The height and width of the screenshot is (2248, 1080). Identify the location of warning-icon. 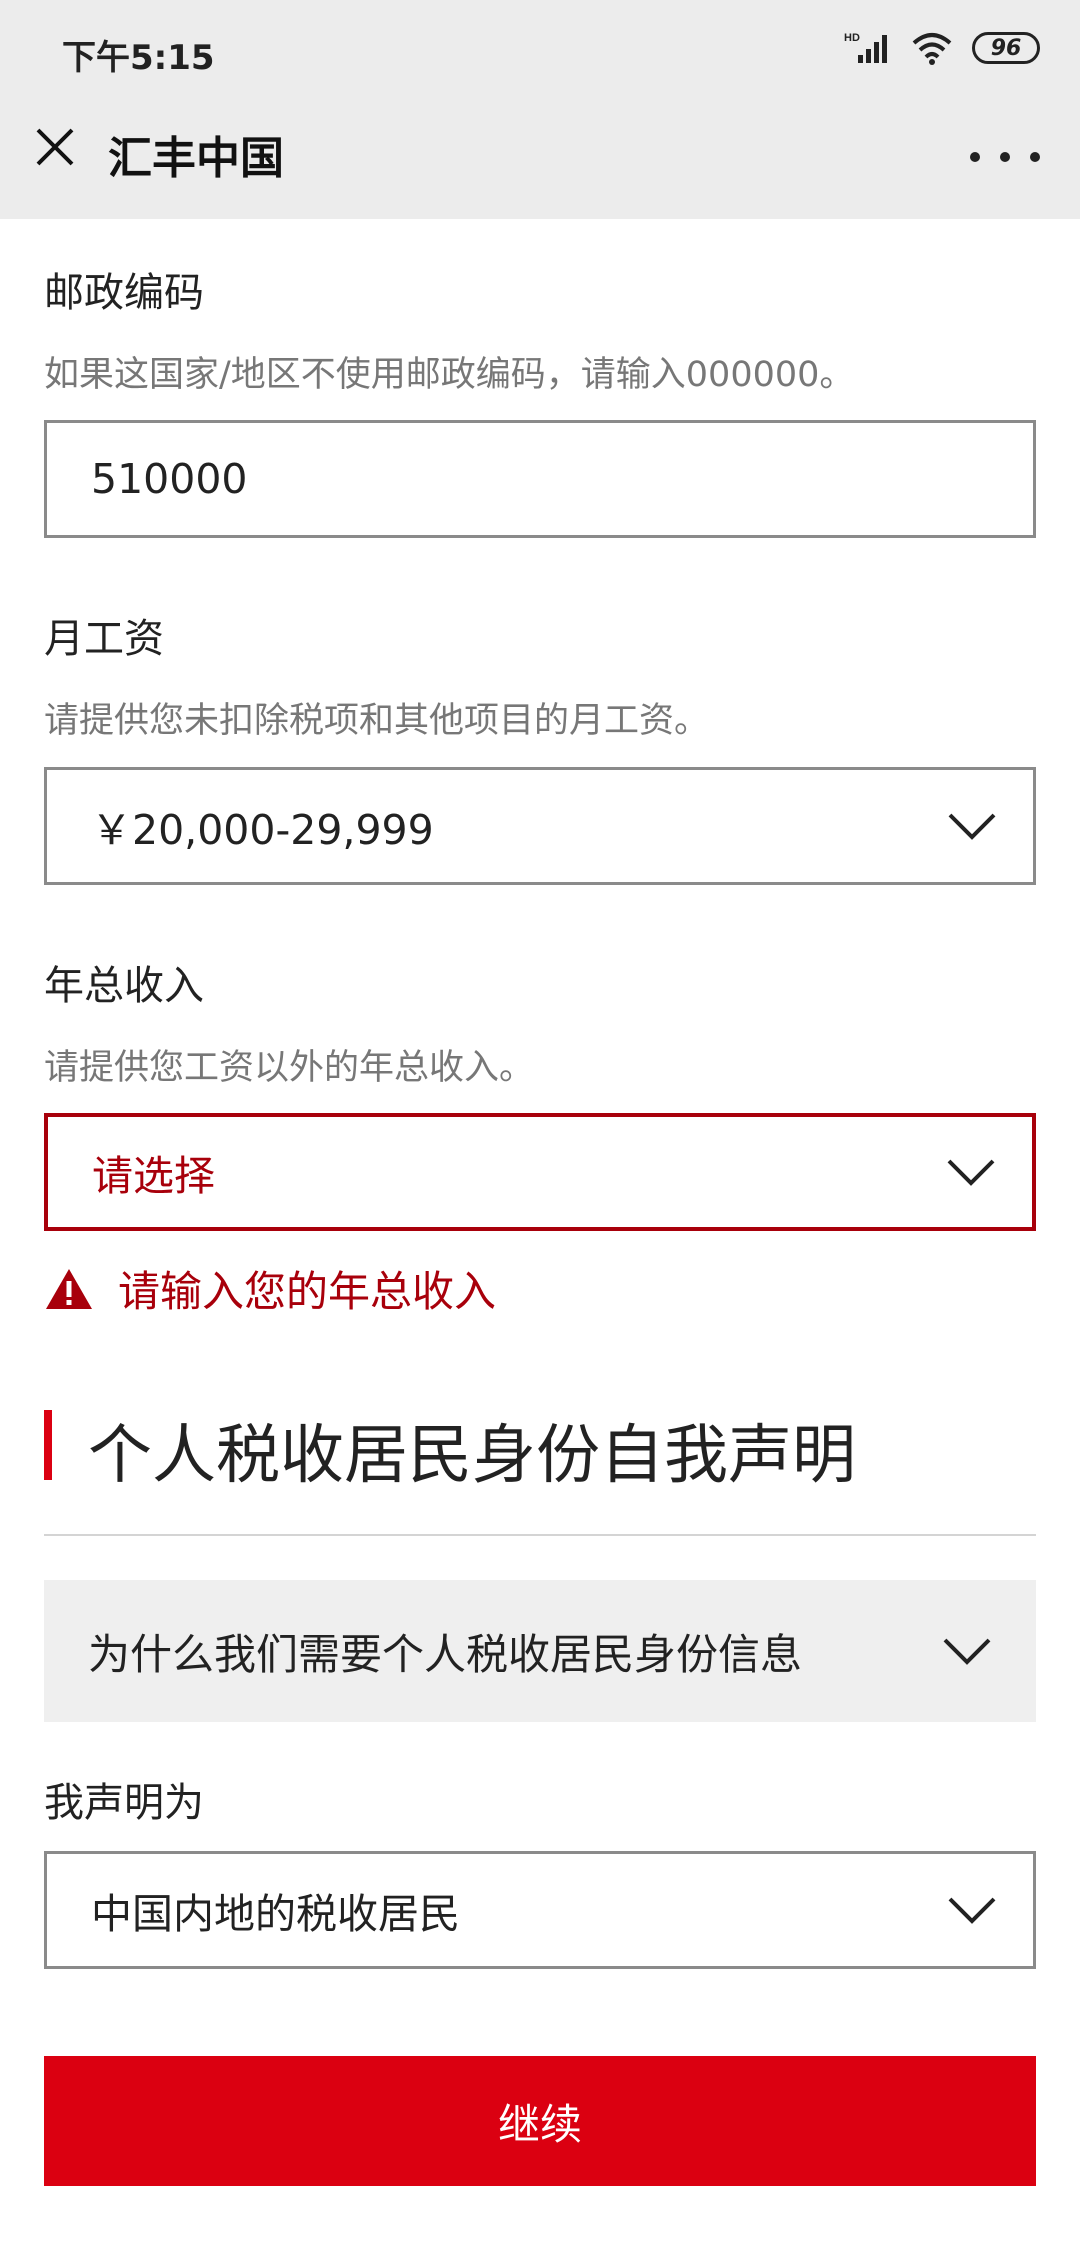
(69, 1288).